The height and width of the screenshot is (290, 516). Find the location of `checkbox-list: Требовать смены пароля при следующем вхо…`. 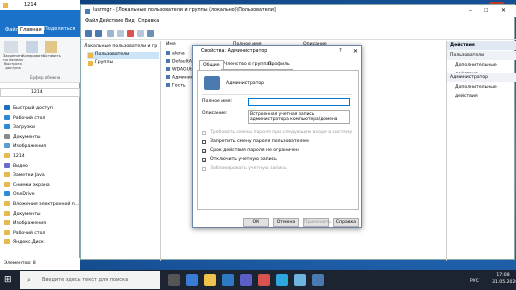

checkbox-list: Требовать смены пароля при следующем вхо… is located at coordinates (279, 165).